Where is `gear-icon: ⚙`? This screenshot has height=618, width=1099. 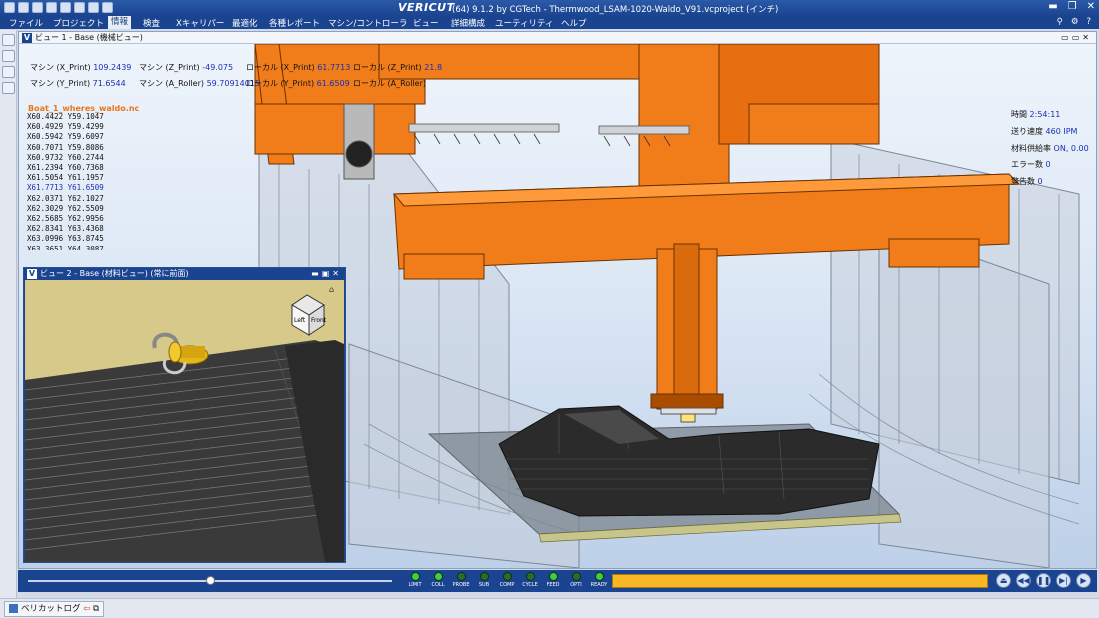 gear-icon: ⚙ is located at coordinates (1075, 22).